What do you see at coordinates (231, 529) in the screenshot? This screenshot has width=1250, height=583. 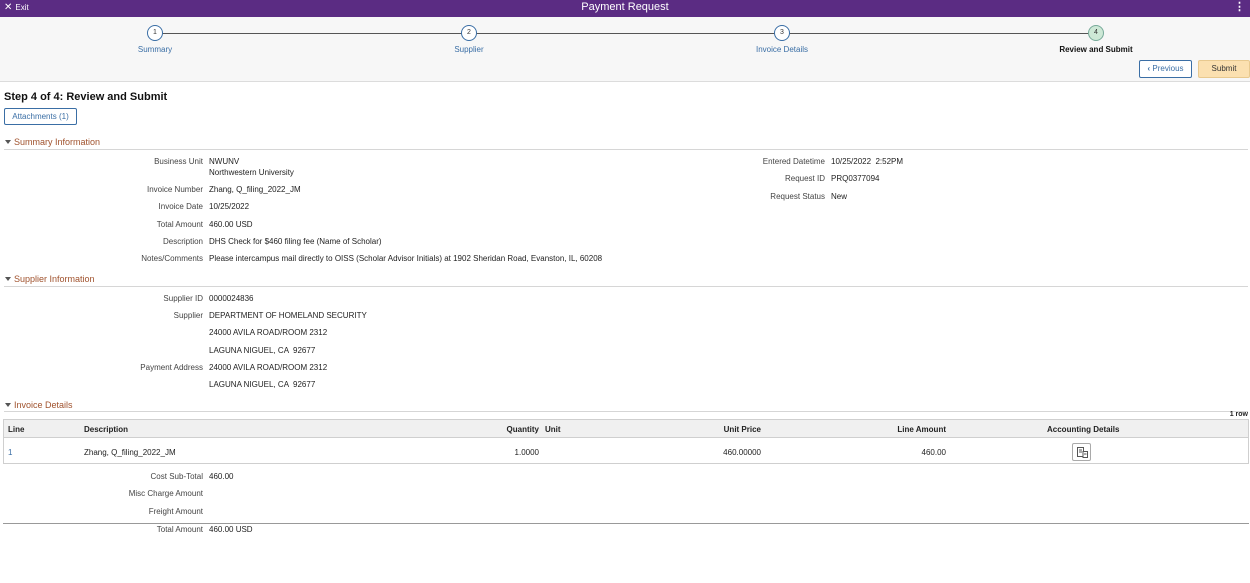 I see `invoice-total-value: 460.00 USD` at bounding box center [231, 529].